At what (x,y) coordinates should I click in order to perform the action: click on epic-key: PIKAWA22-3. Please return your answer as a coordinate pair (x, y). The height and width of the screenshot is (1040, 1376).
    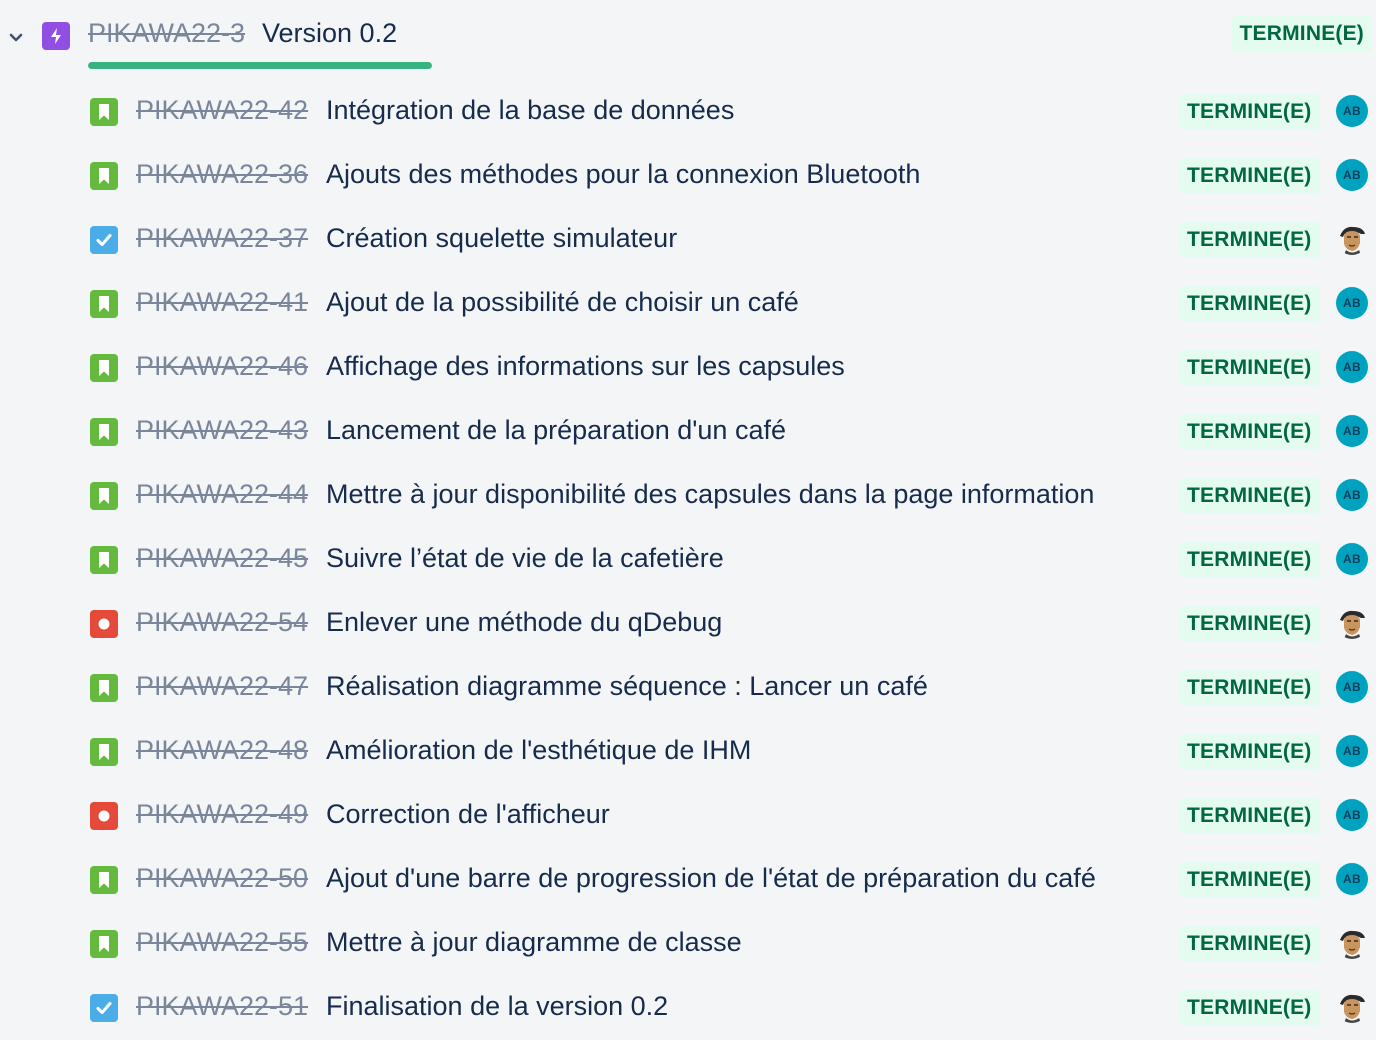
    Looking at the image, I should click on (166, 33).